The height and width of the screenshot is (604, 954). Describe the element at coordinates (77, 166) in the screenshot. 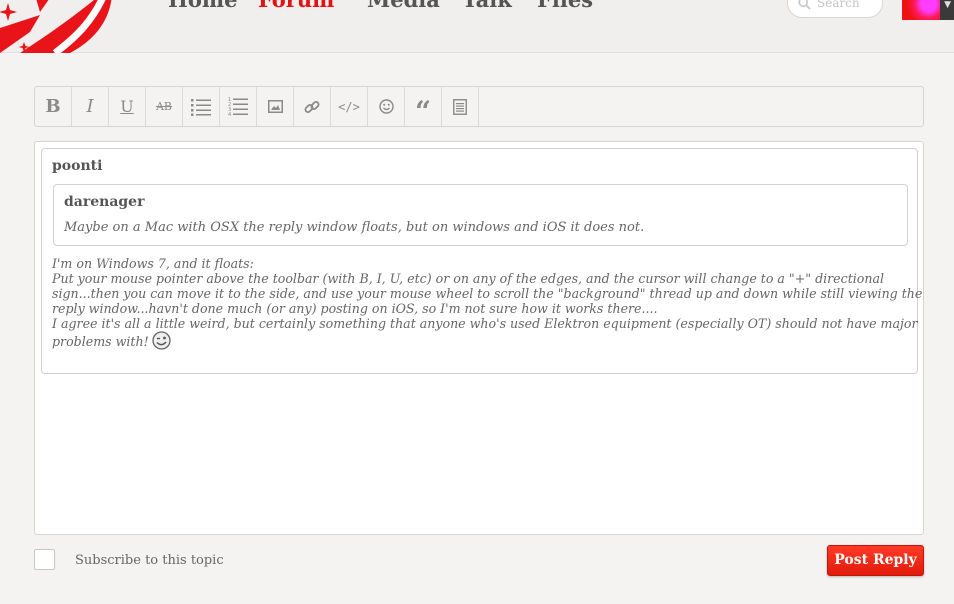

I see `quote-author: poonti` at that location.